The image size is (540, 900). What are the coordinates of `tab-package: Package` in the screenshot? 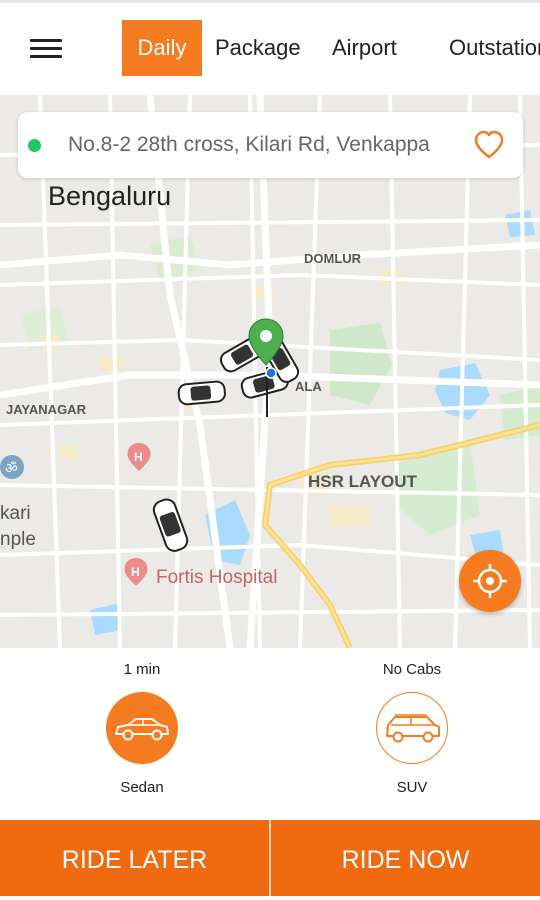 It's located at (258, 48).